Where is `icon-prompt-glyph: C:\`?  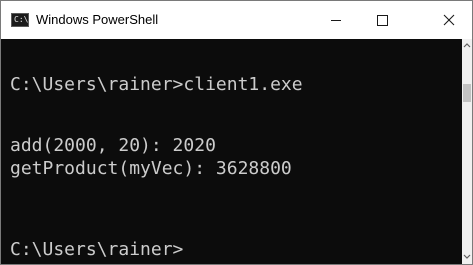
icon-prompt-glyph: C:\ is located at coordinates (21, 19).